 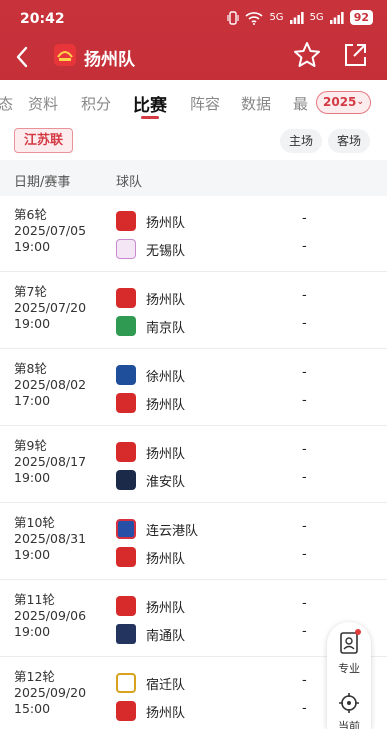 What do you see at coordinates (6, 103) in the screenshot?
I see `tab-partial-left: 态` at bounding box center [6, 103].